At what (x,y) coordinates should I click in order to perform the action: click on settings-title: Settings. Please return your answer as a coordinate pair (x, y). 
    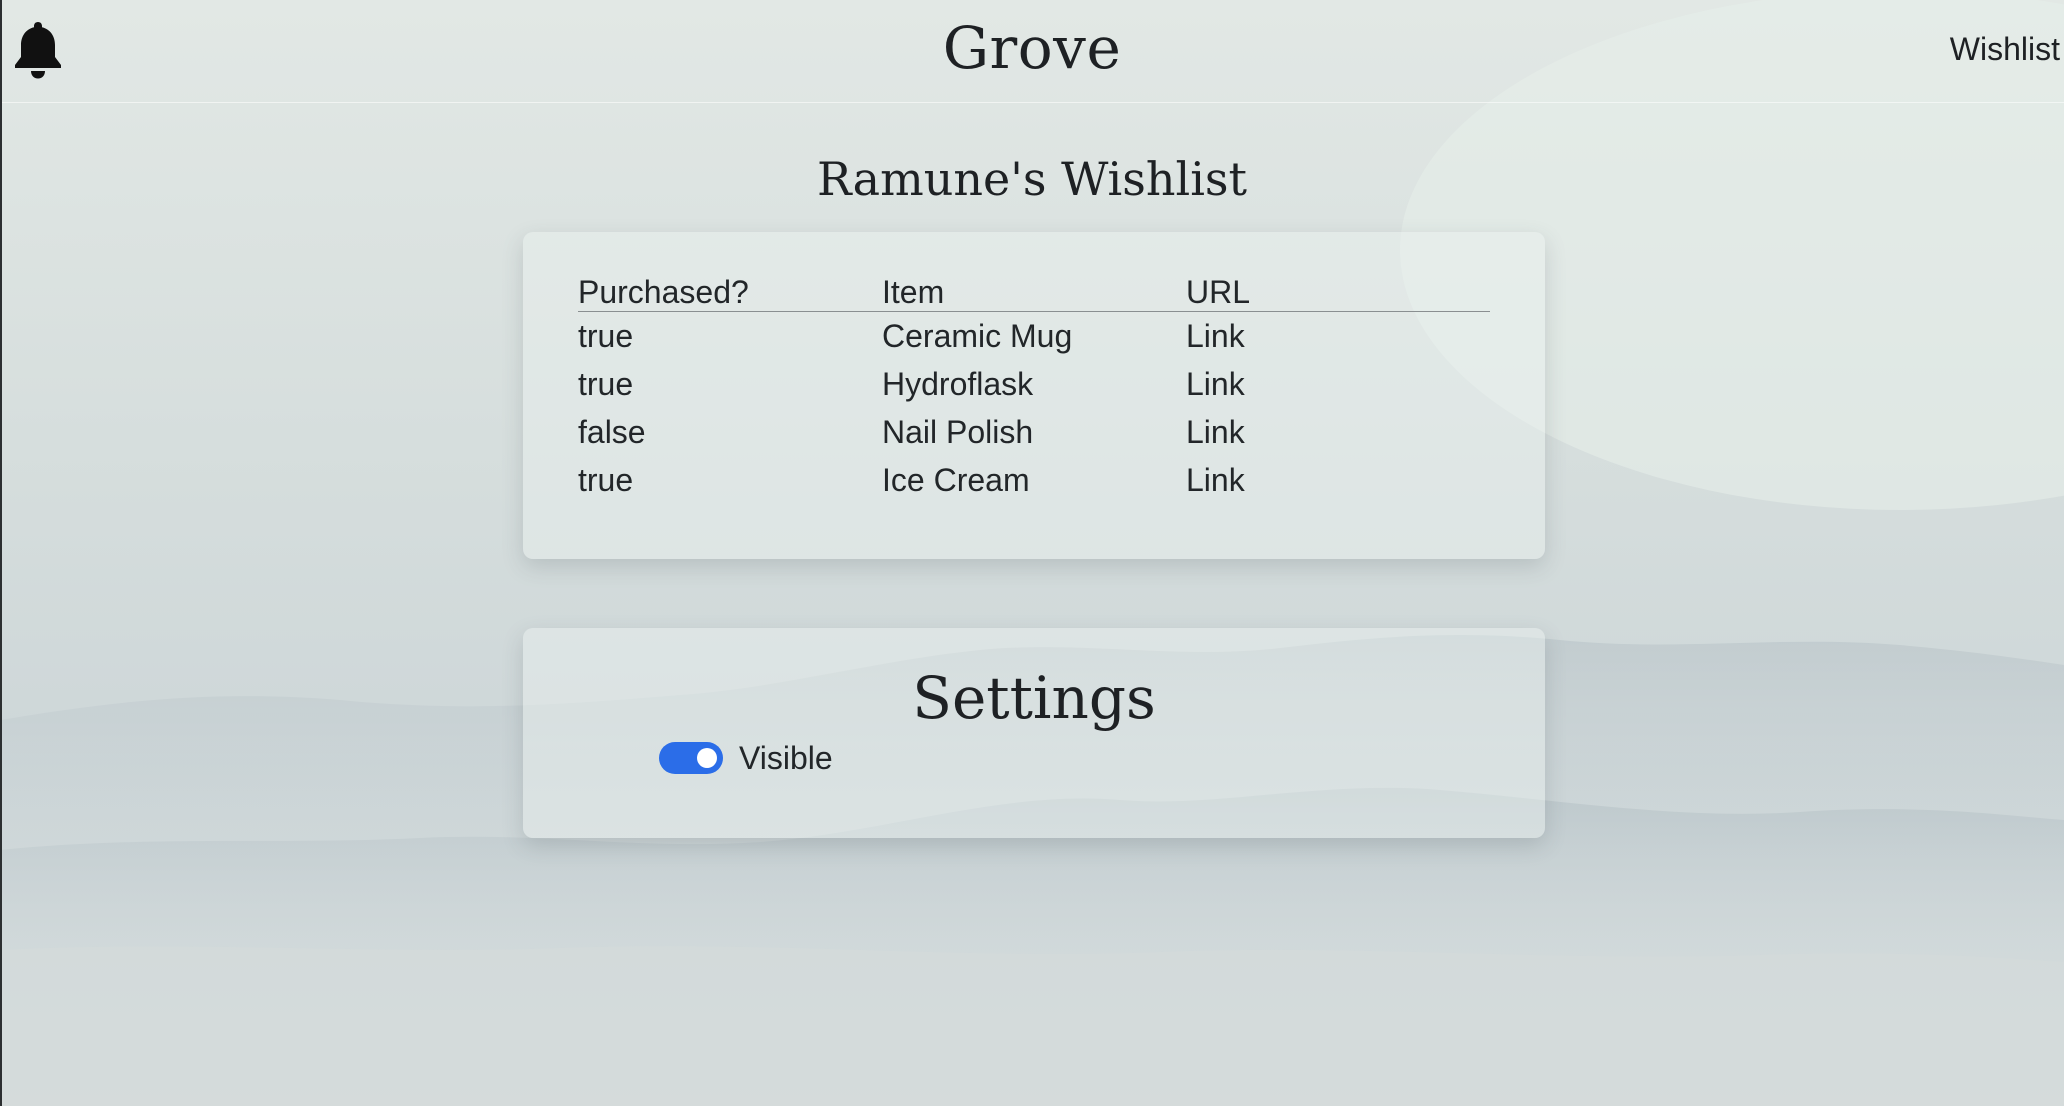
    Looking at the image, I should click on (1034, 698).